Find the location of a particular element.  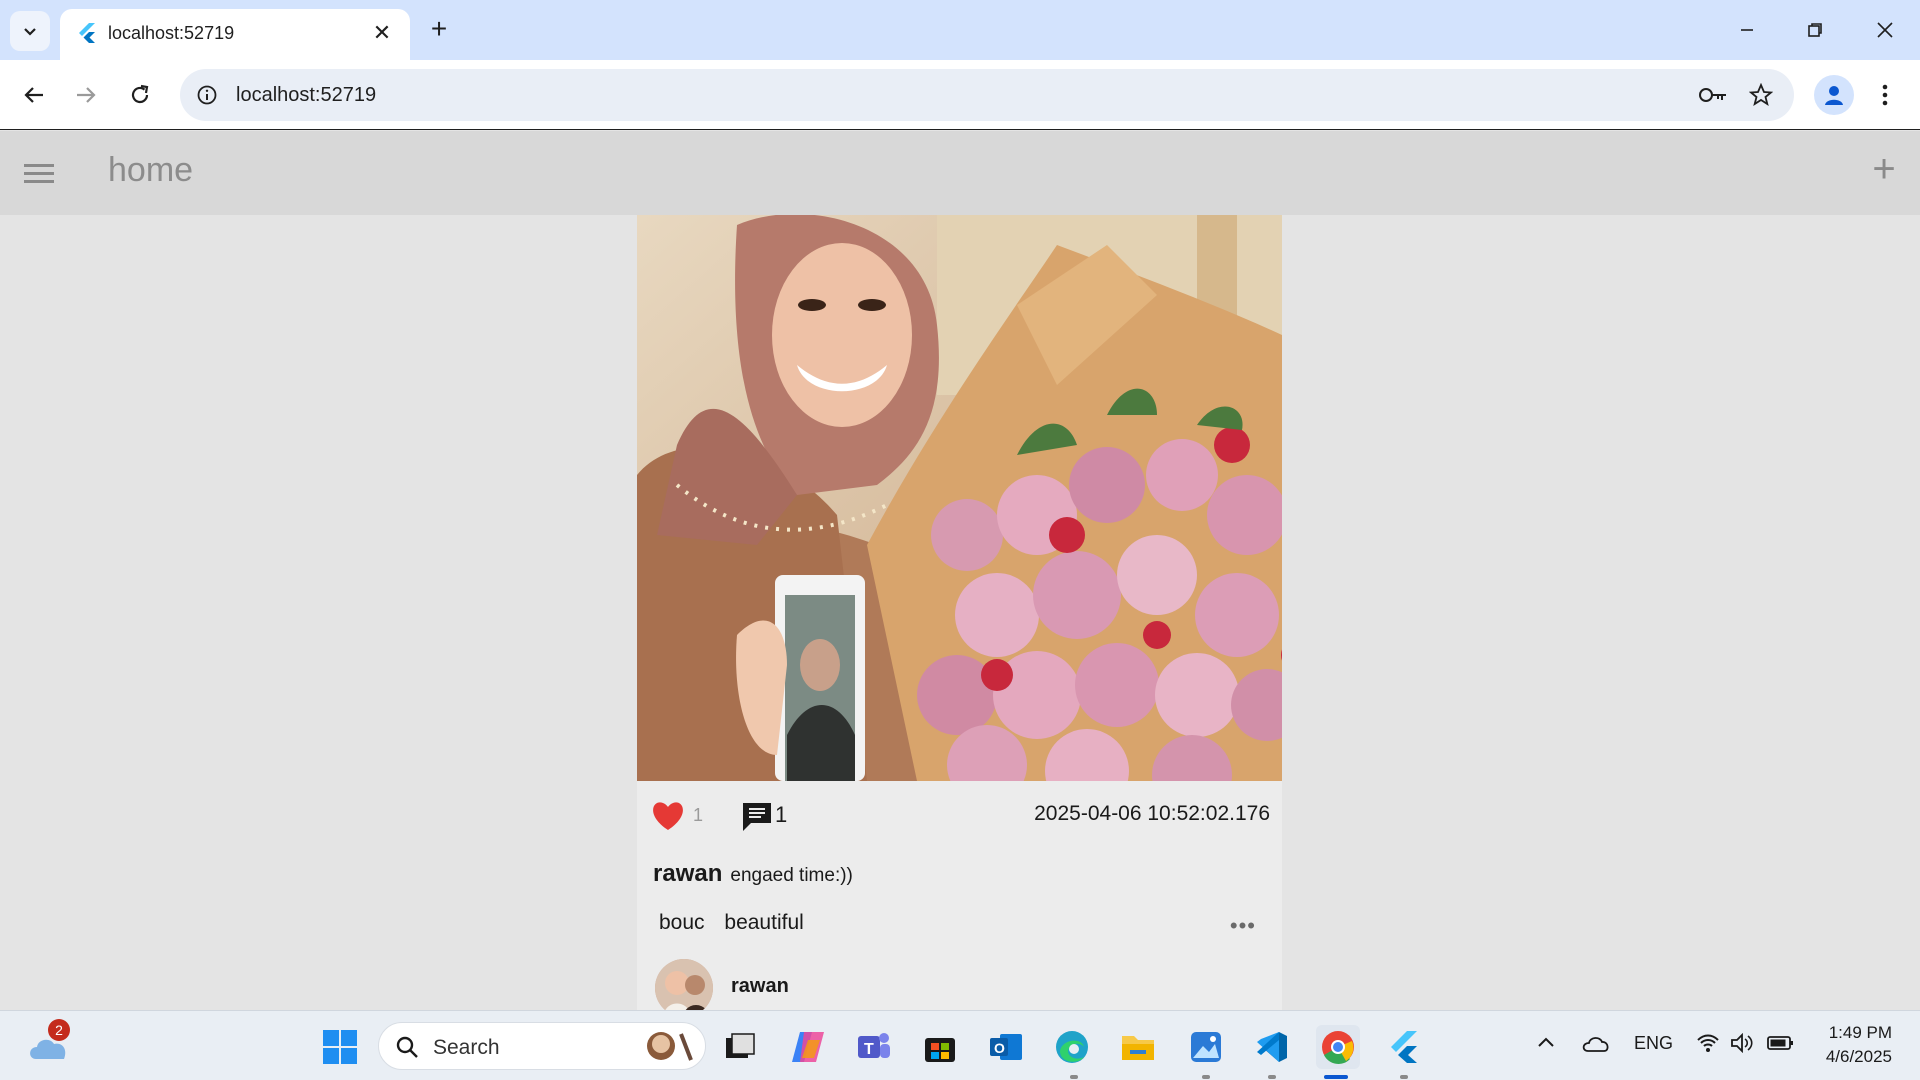

chevron-down-icon is located at coordinates (30, 32).